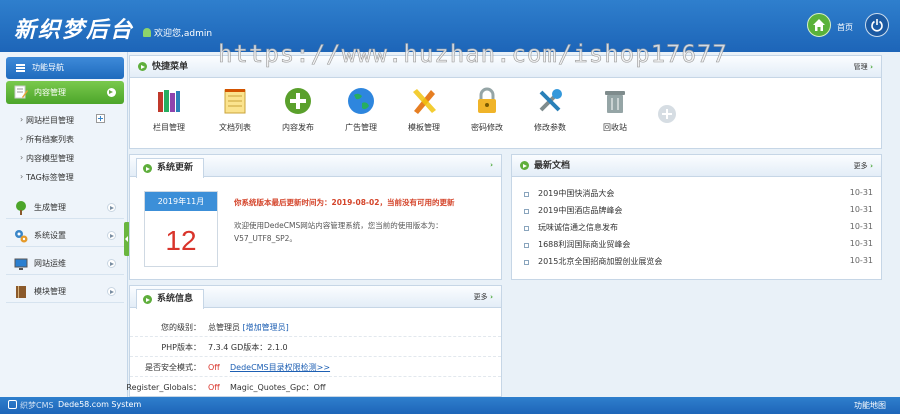  I want to click on info-row: PHP版本： 7.3.4 GD版本：2.1.0, so click(315, 347).